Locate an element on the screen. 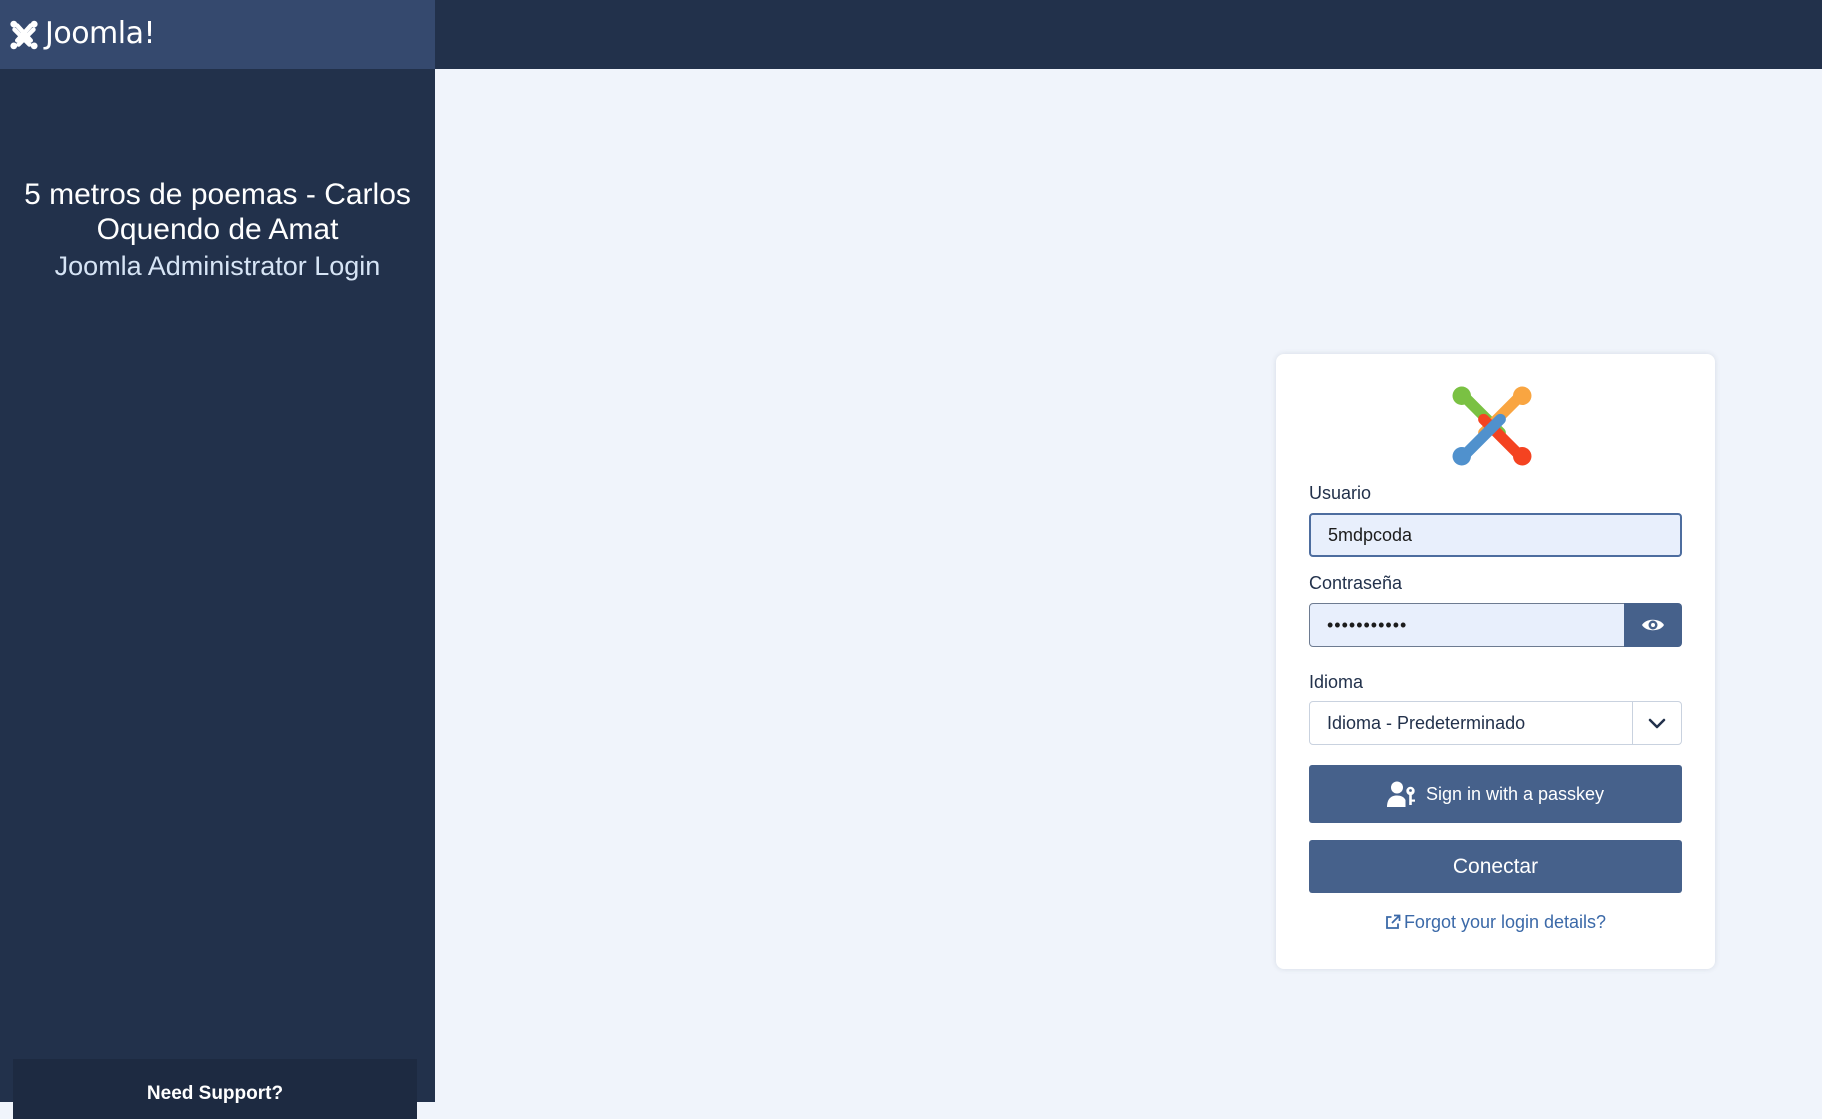  eye-icon is located at coordinates (1653, 625).